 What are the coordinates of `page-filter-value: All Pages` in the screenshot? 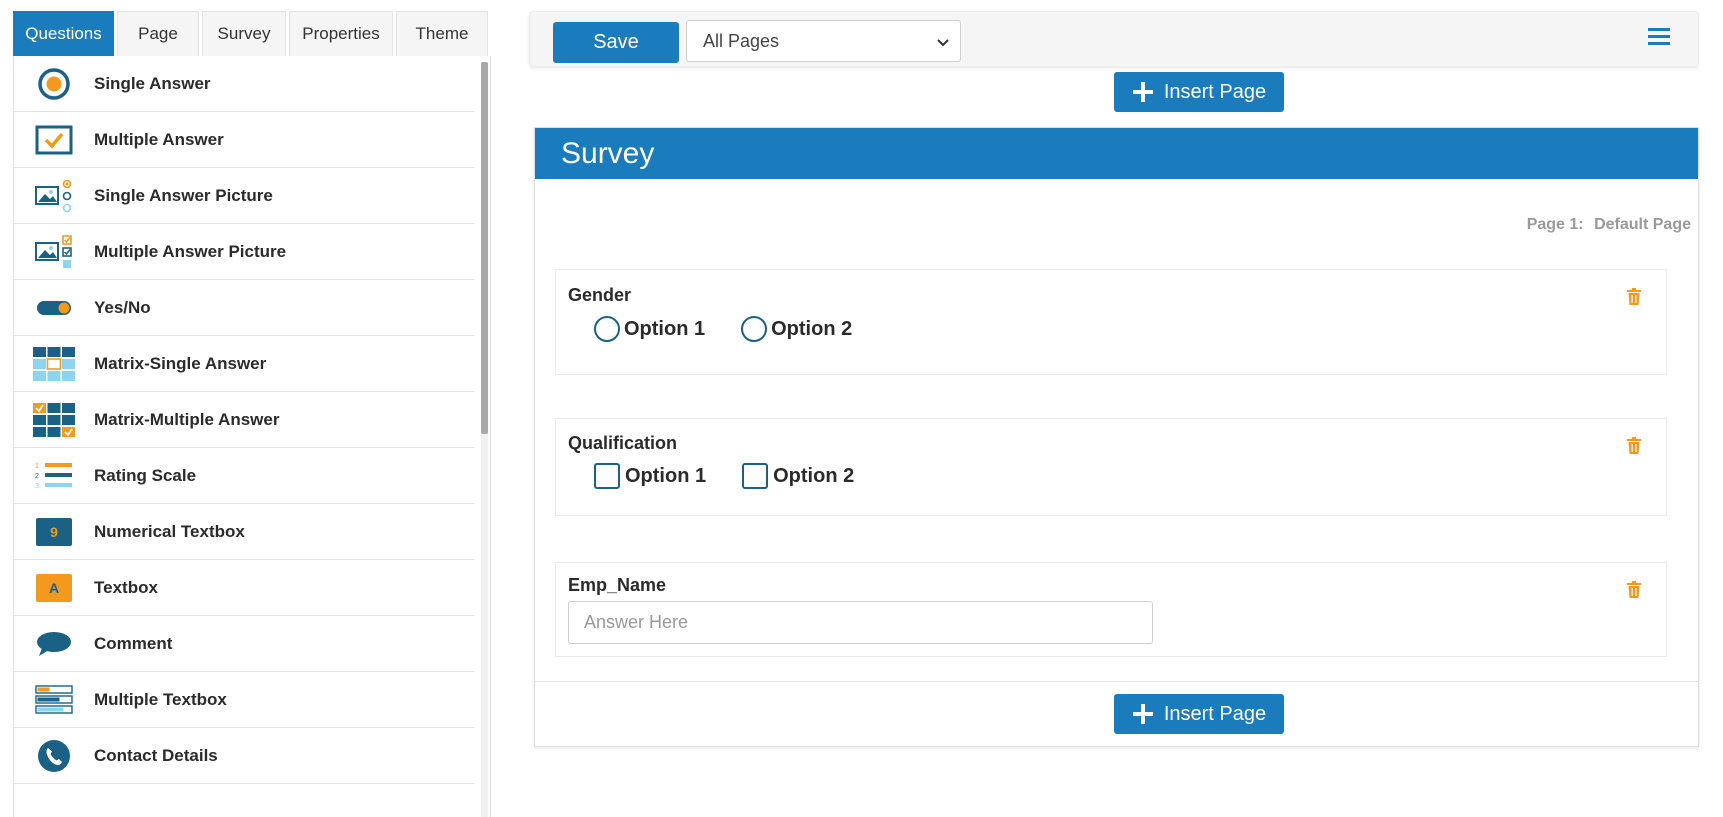 It's located at (741, 40).